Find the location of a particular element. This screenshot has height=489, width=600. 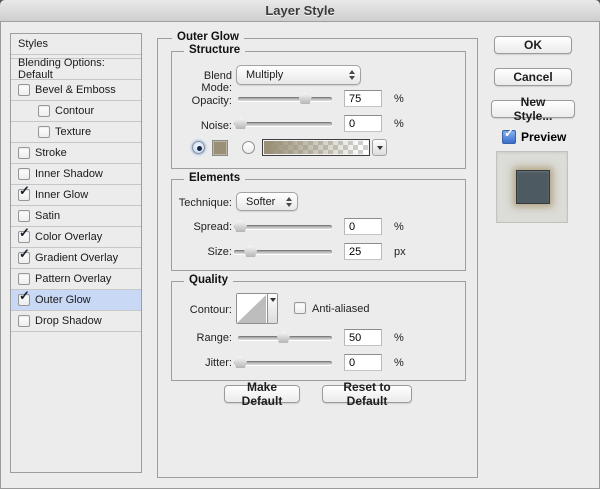

sidebar-item-styles: Styles is located at coordinates (76, 44).